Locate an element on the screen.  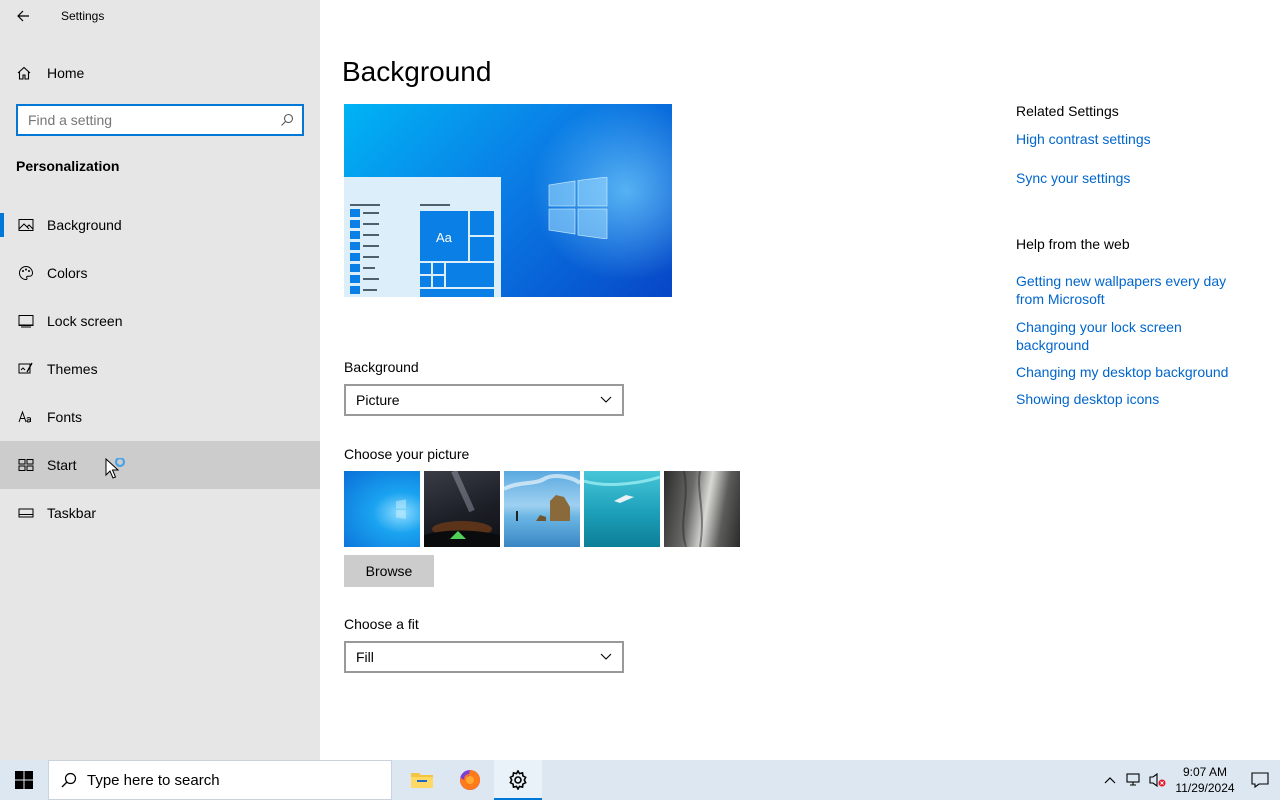
sidebar-item-background: Background is located at coordinates (160, 225).